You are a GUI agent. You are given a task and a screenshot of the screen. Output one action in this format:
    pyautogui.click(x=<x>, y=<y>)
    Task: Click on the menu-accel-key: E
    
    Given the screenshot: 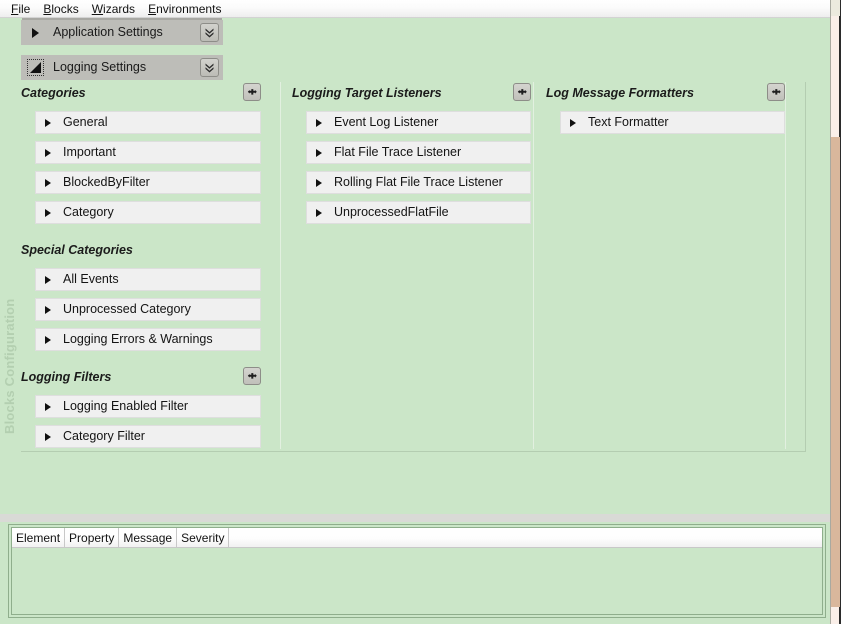 What is the action you would take?
    pyautogui.click(x=152, y=8)
    